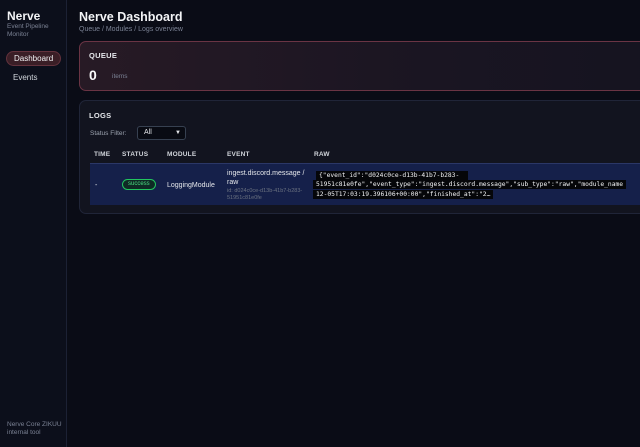 The image size is (640, 447). What do you see at coordinates (322, 154) in the screenshot?
I see `column-header-raw: RAW` at bounding box center [322, 154].